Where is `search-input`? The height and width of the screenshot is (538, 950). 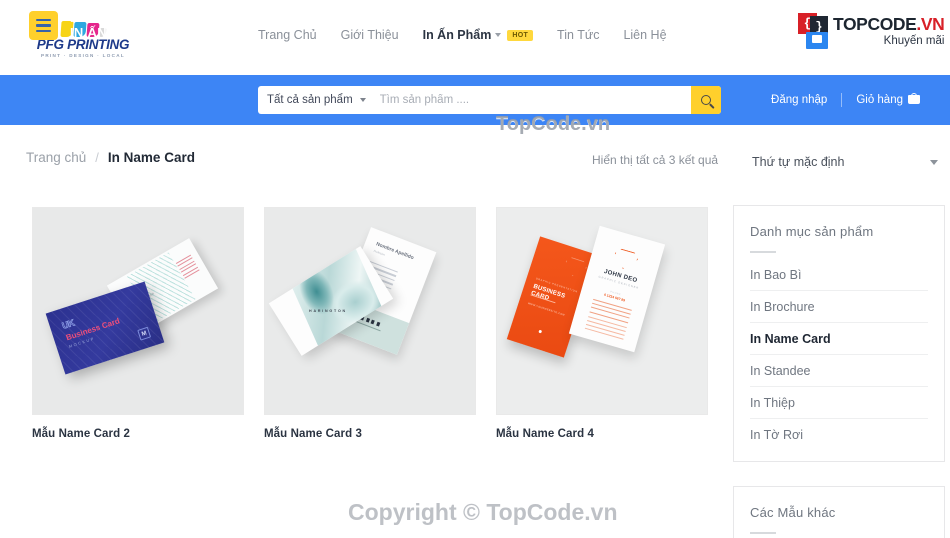
search-input is located at coordinates (533, 100).